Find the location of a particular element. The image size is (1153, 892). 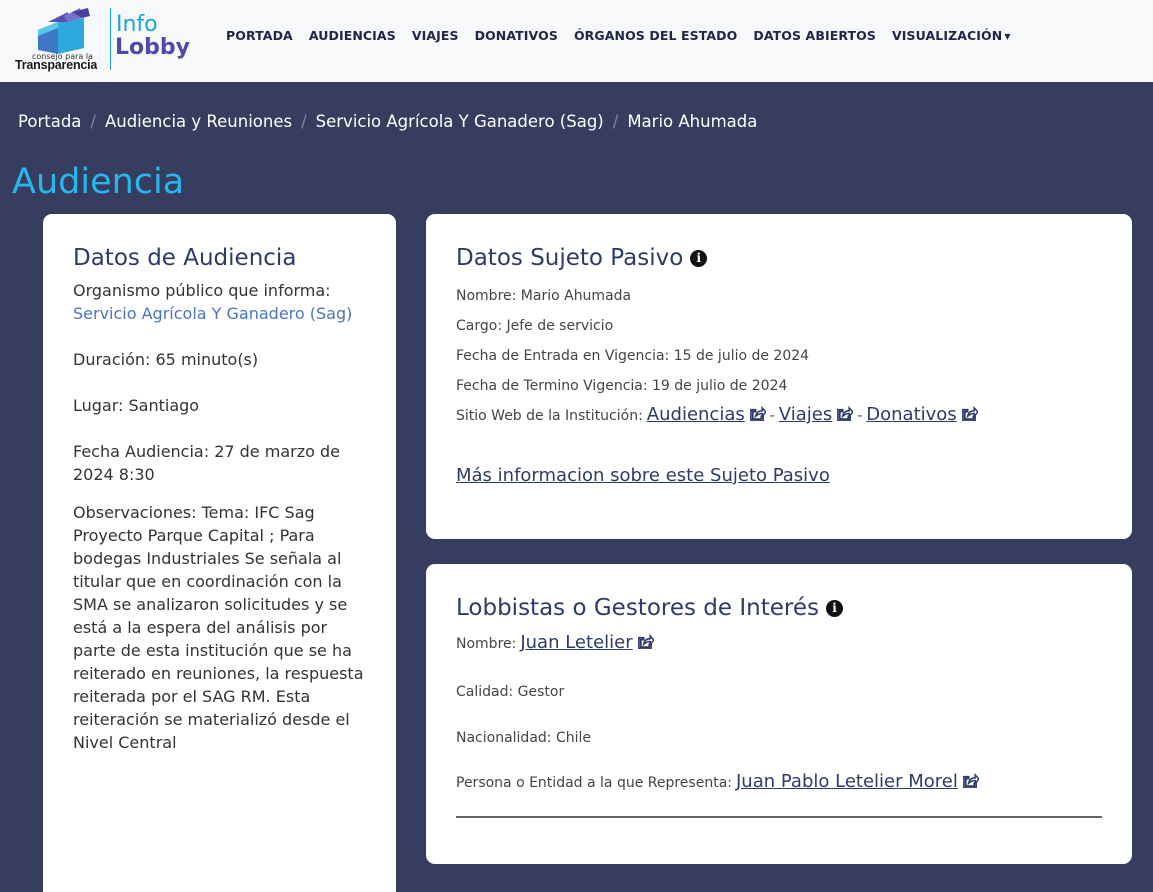

nav-datos-abiertos: DATOS ABIERTOS is located at coordinates (814, 35).